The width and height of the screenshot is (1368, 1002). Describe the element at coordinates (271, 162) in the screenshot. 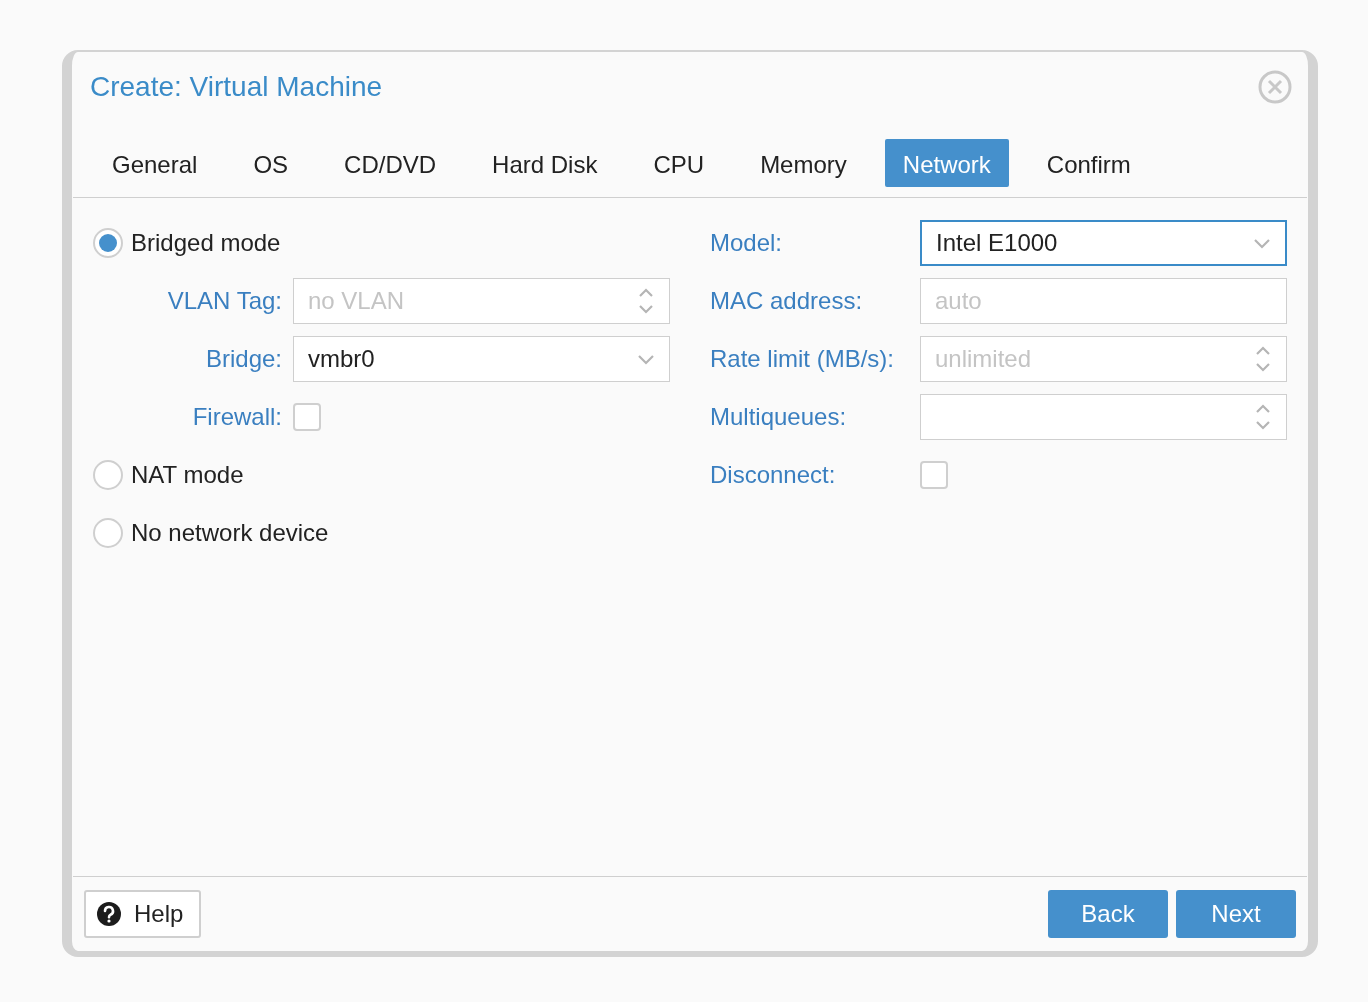

I see `tab: OS` at that location.